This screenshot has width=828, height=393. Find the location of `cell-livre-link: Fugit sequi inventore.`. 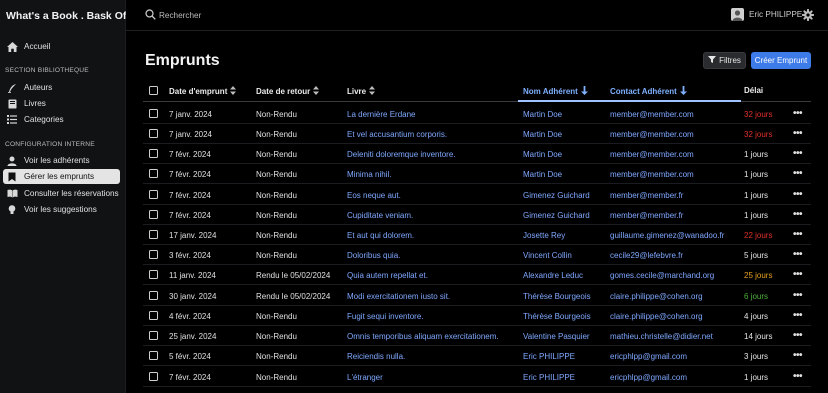

cell-livre-link: Fugit sequi inventore. is located at coordinates (385, 316).